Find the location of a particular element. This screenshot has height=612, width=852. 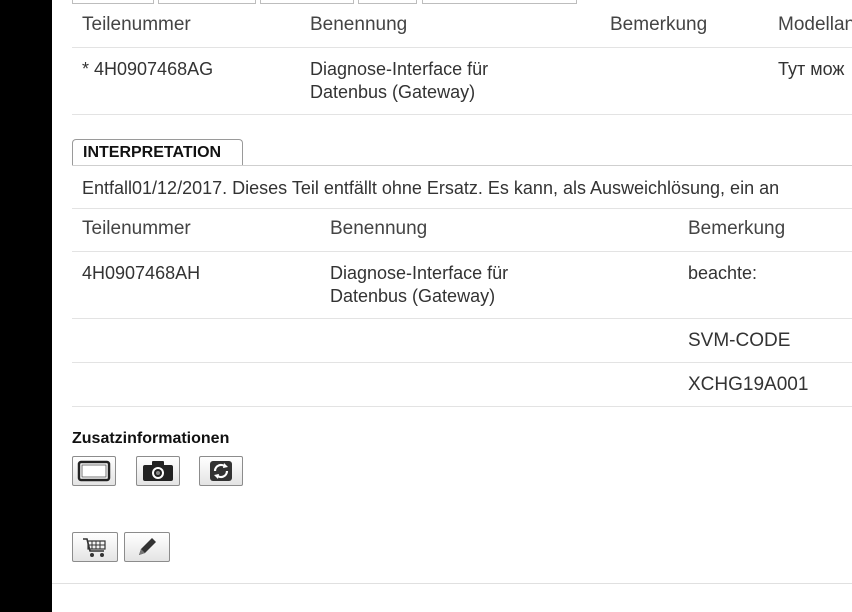

refresh-button is located at coordinates (221, 471).